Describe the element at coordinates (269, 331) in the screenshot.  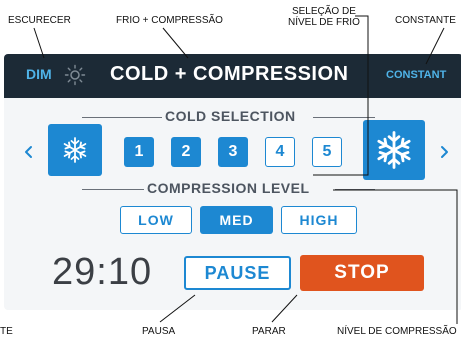
I see `callout-stop: PARAR` at that location.